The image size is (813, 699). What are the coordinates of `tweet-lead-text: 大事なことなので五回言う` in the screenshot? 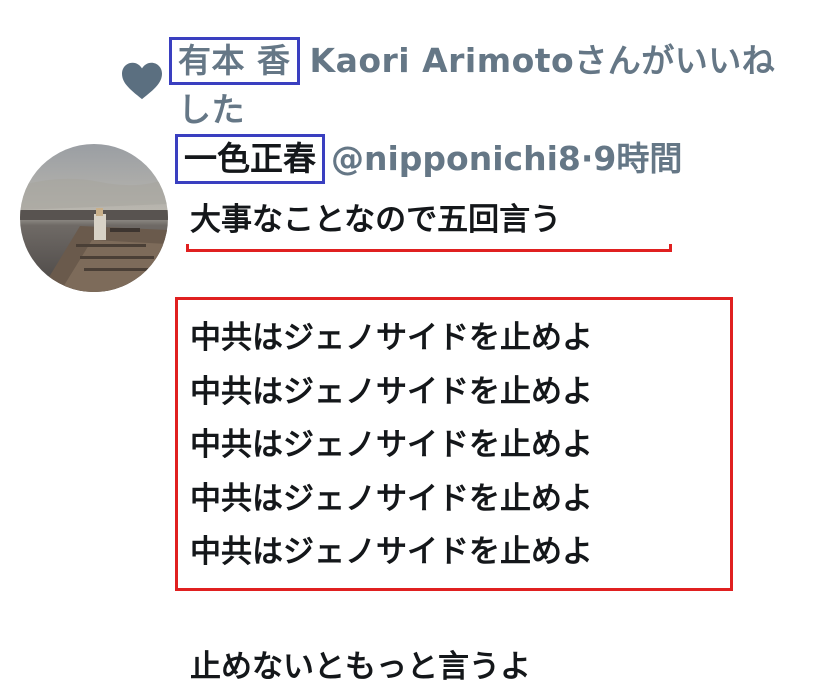 It's located at (376, 220).